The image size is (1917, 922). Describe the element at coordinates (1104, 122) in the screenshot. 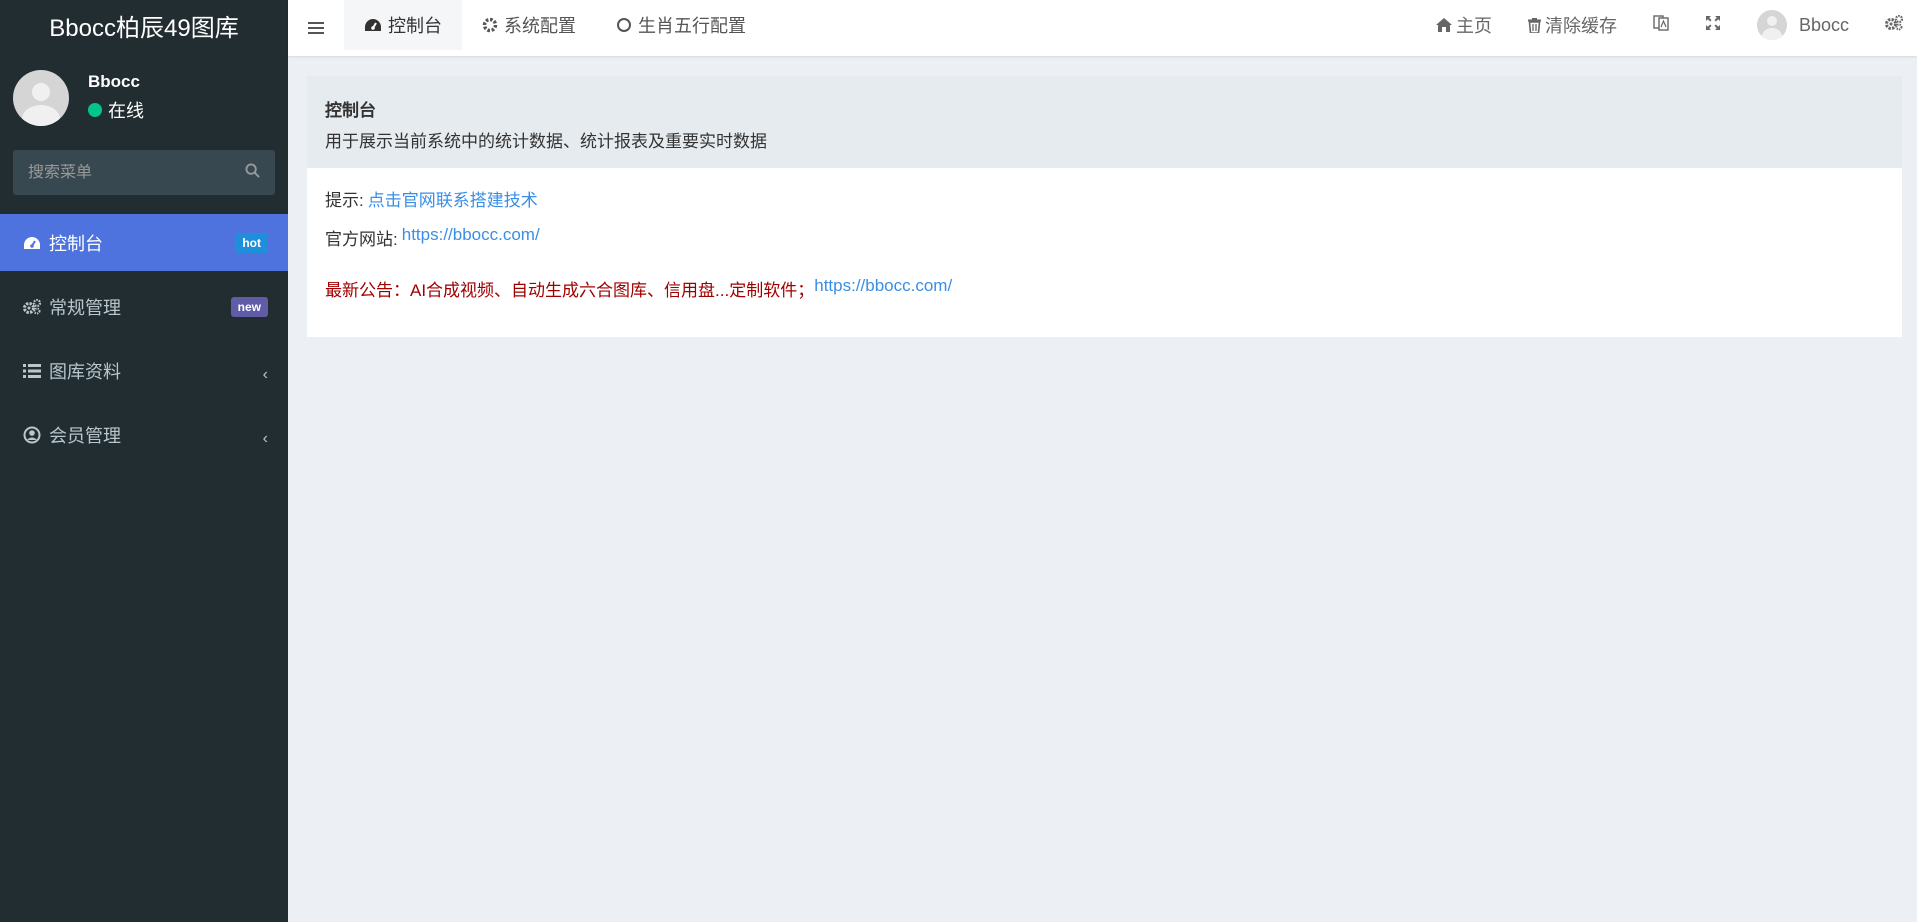

I see `panel-header: 控制台 用于展示当前系统中的统计数据、统计报表及重要实时数据` at that location.